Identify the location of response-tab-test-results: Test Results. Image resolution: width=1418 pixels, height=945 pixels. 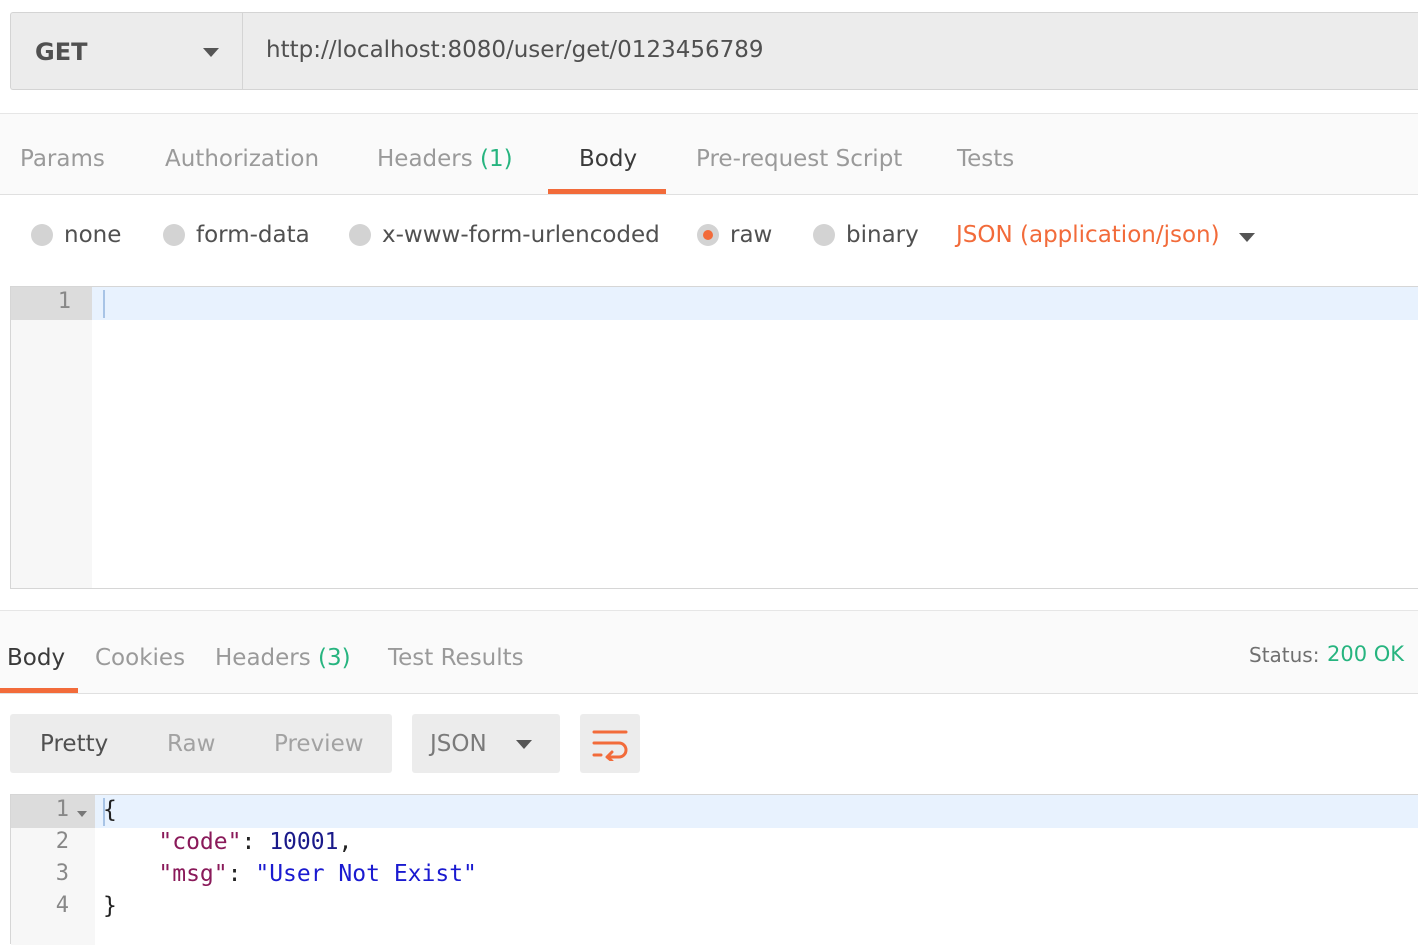
(456, 658).